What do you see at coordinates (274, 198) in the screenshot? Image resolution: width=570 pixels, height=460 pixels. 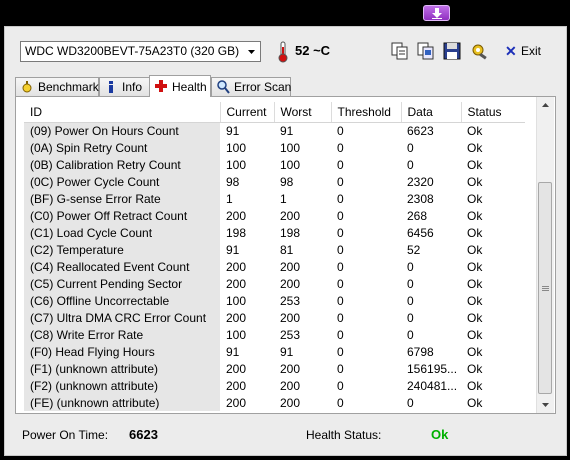 I see `table-row: (BF) G-sense Error Rate 1 1 0 2308 Ok` at bounding box center [274, 198].